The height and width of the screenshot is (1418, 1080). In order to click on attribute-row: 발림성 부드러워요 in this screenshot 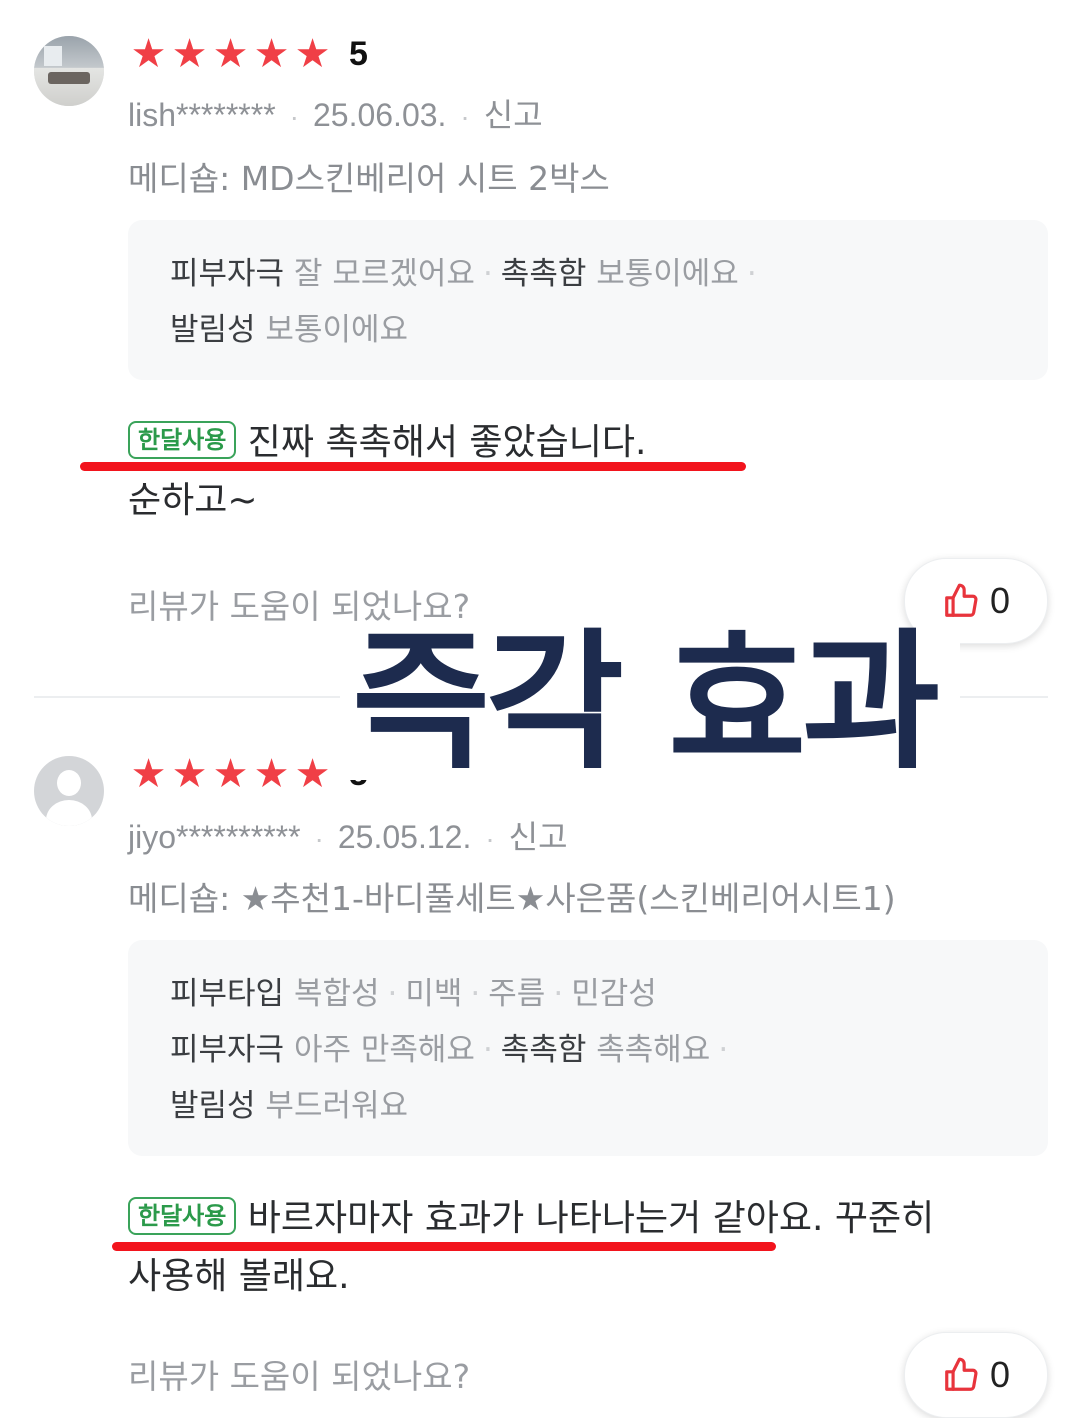, I will do `click(289, 1102)`.